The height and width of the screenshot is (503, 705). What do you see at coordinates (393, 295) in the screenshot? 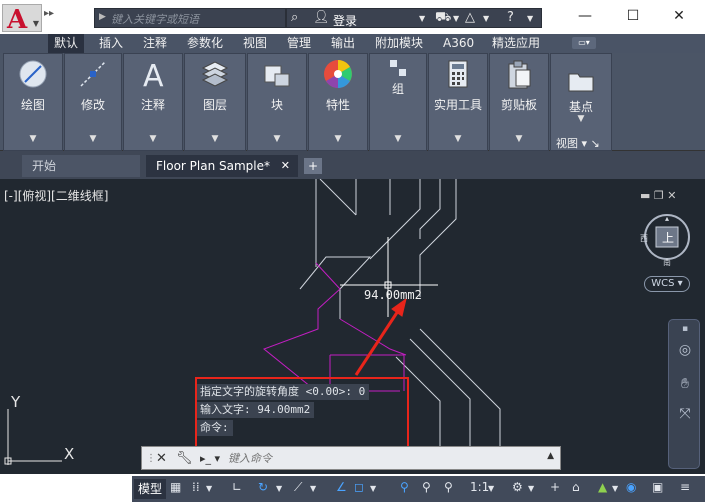
I see `placed-text-label: 94.00mm2` at bounding box center [393, 295].